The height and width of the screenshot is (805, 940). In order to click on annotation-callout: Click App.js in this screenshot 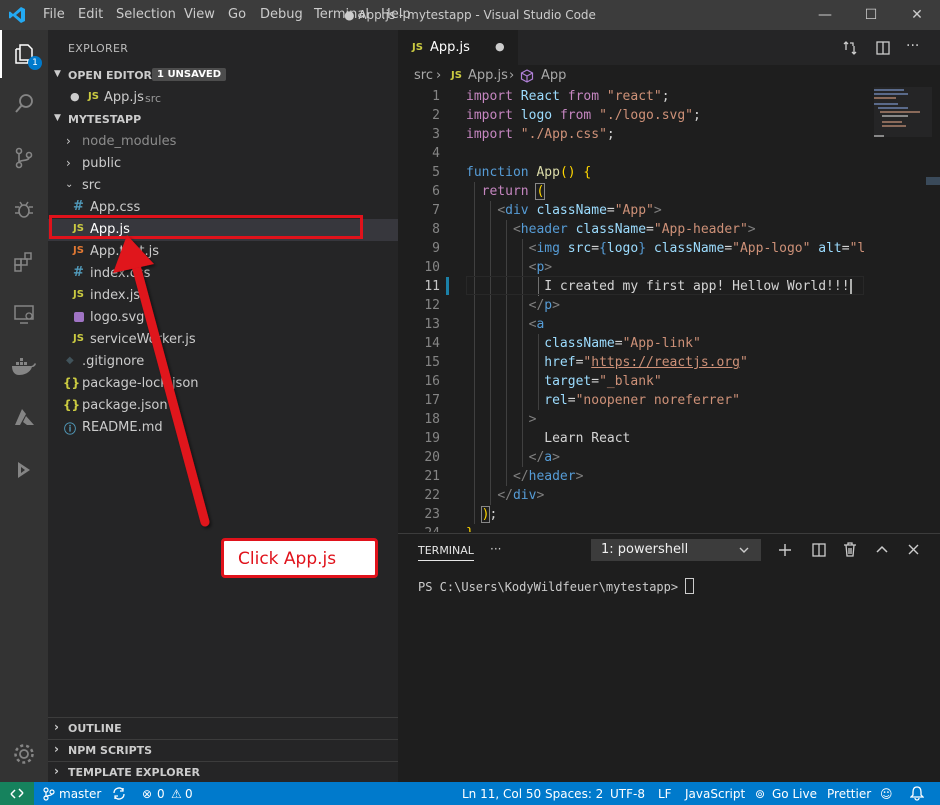, I will do `click(299, 558)`.